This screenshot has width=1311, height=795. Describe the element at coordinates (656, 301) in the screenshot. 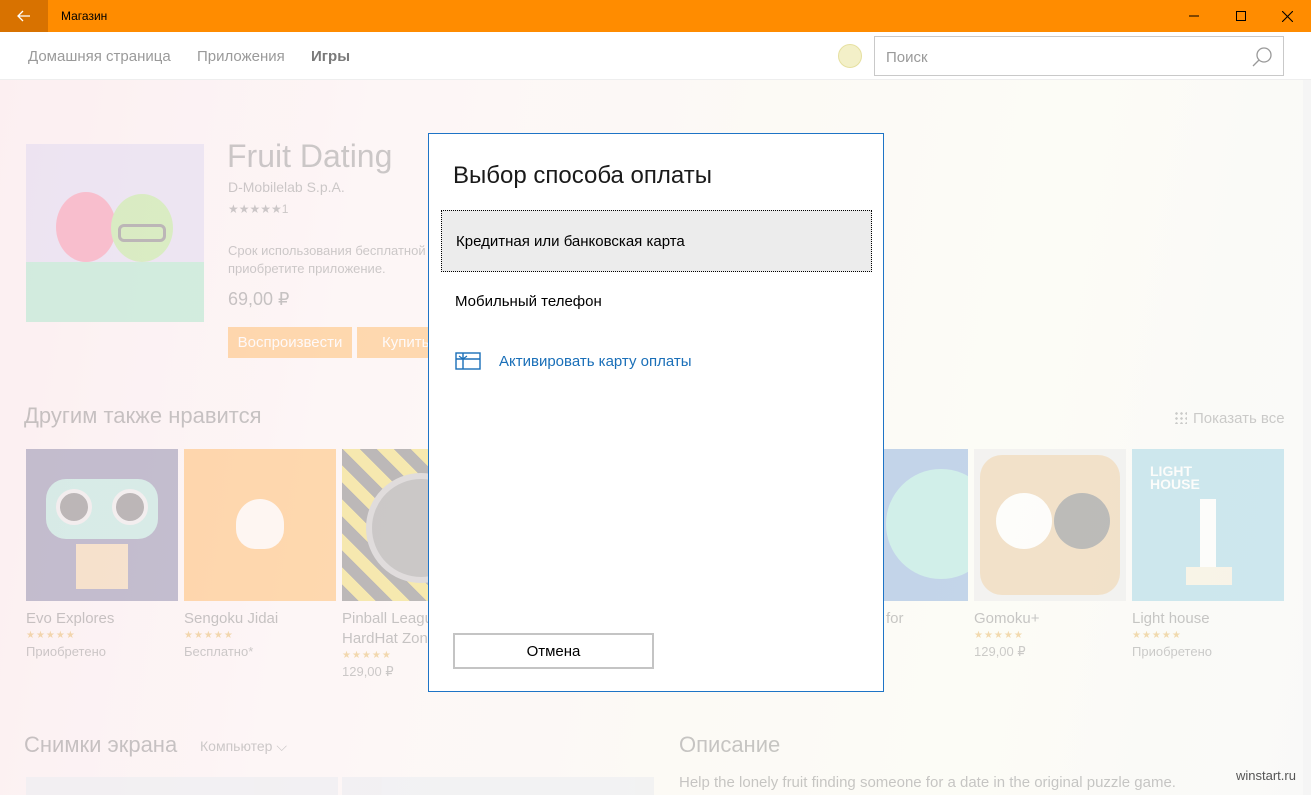

I see `option-mobile-phone: Мобильный телефон` at that location.